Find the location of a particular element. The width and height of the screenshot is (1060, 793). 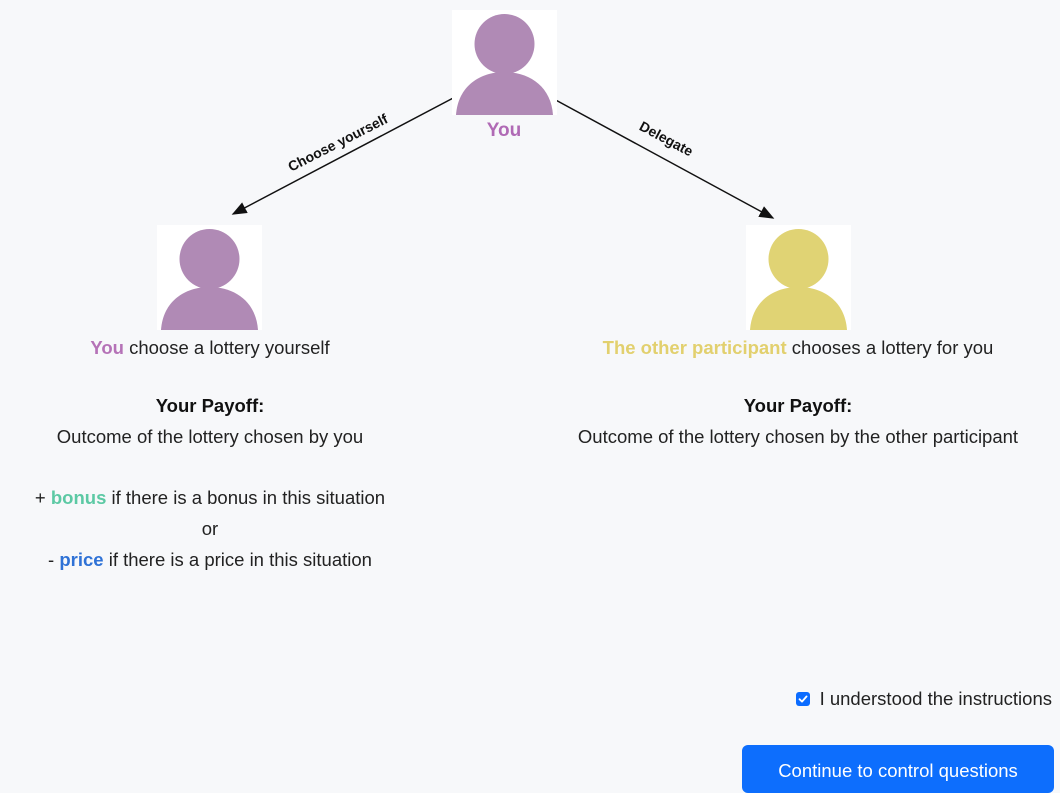

you-label: You is located at coordinates (504, 130).